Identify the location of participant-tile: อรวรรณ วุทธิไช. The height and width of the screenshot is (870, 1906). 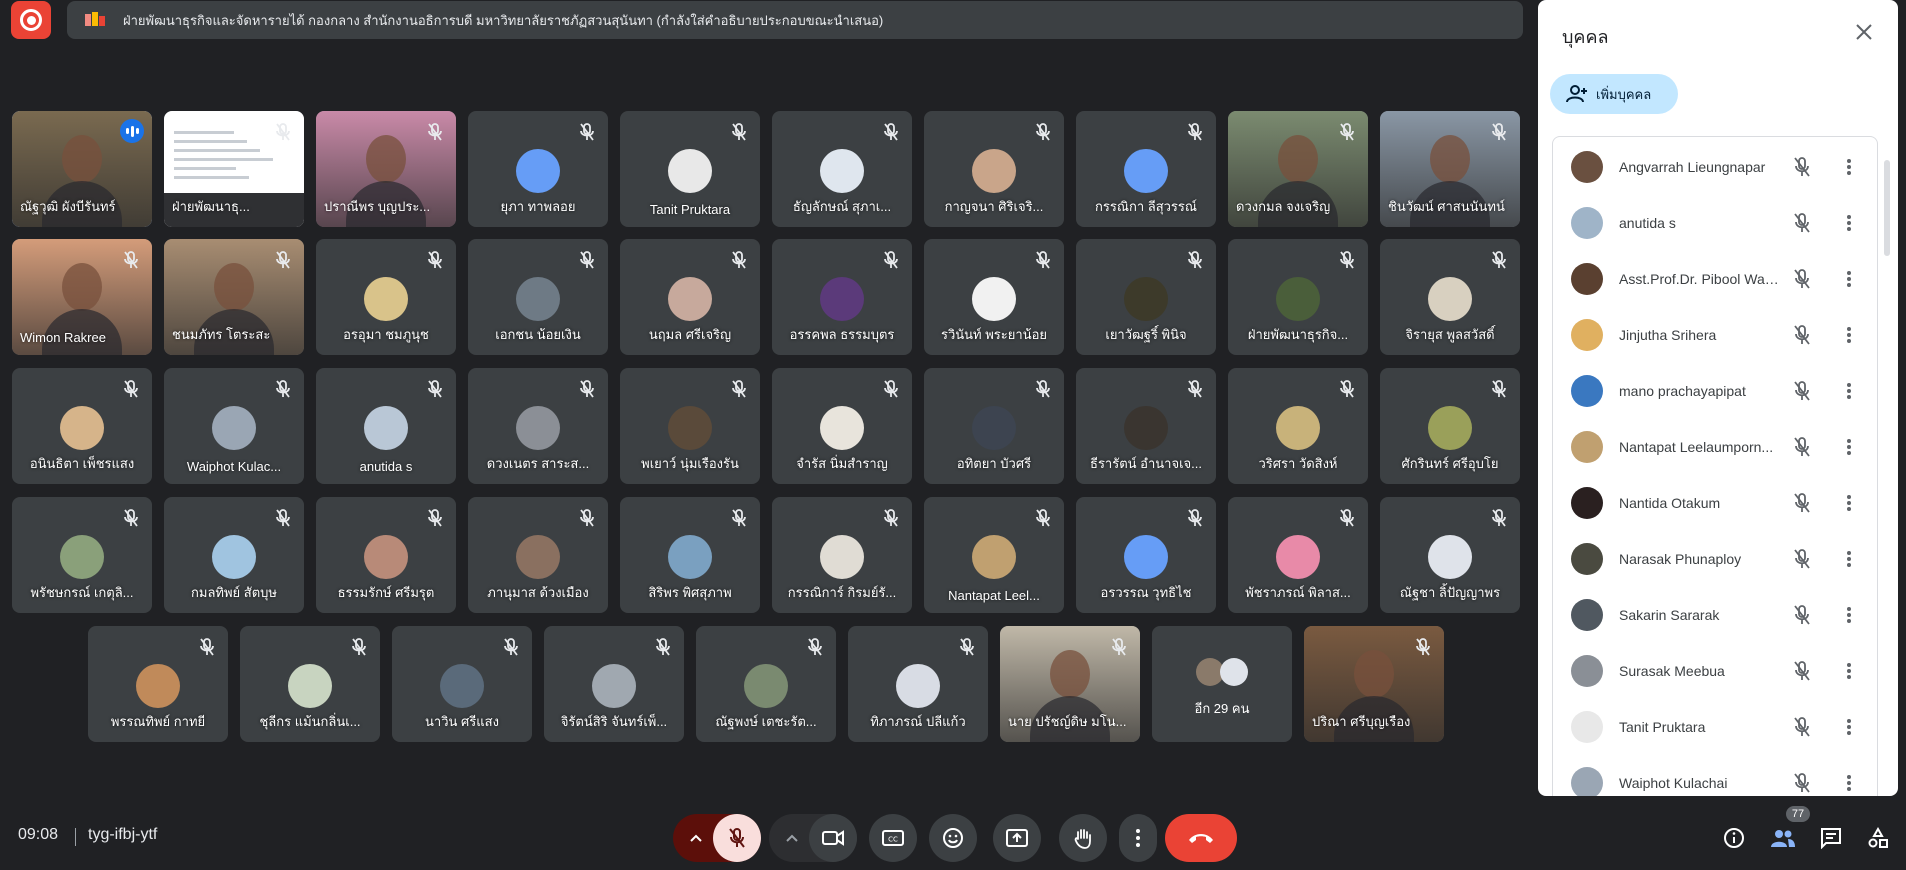
(1146, 555).